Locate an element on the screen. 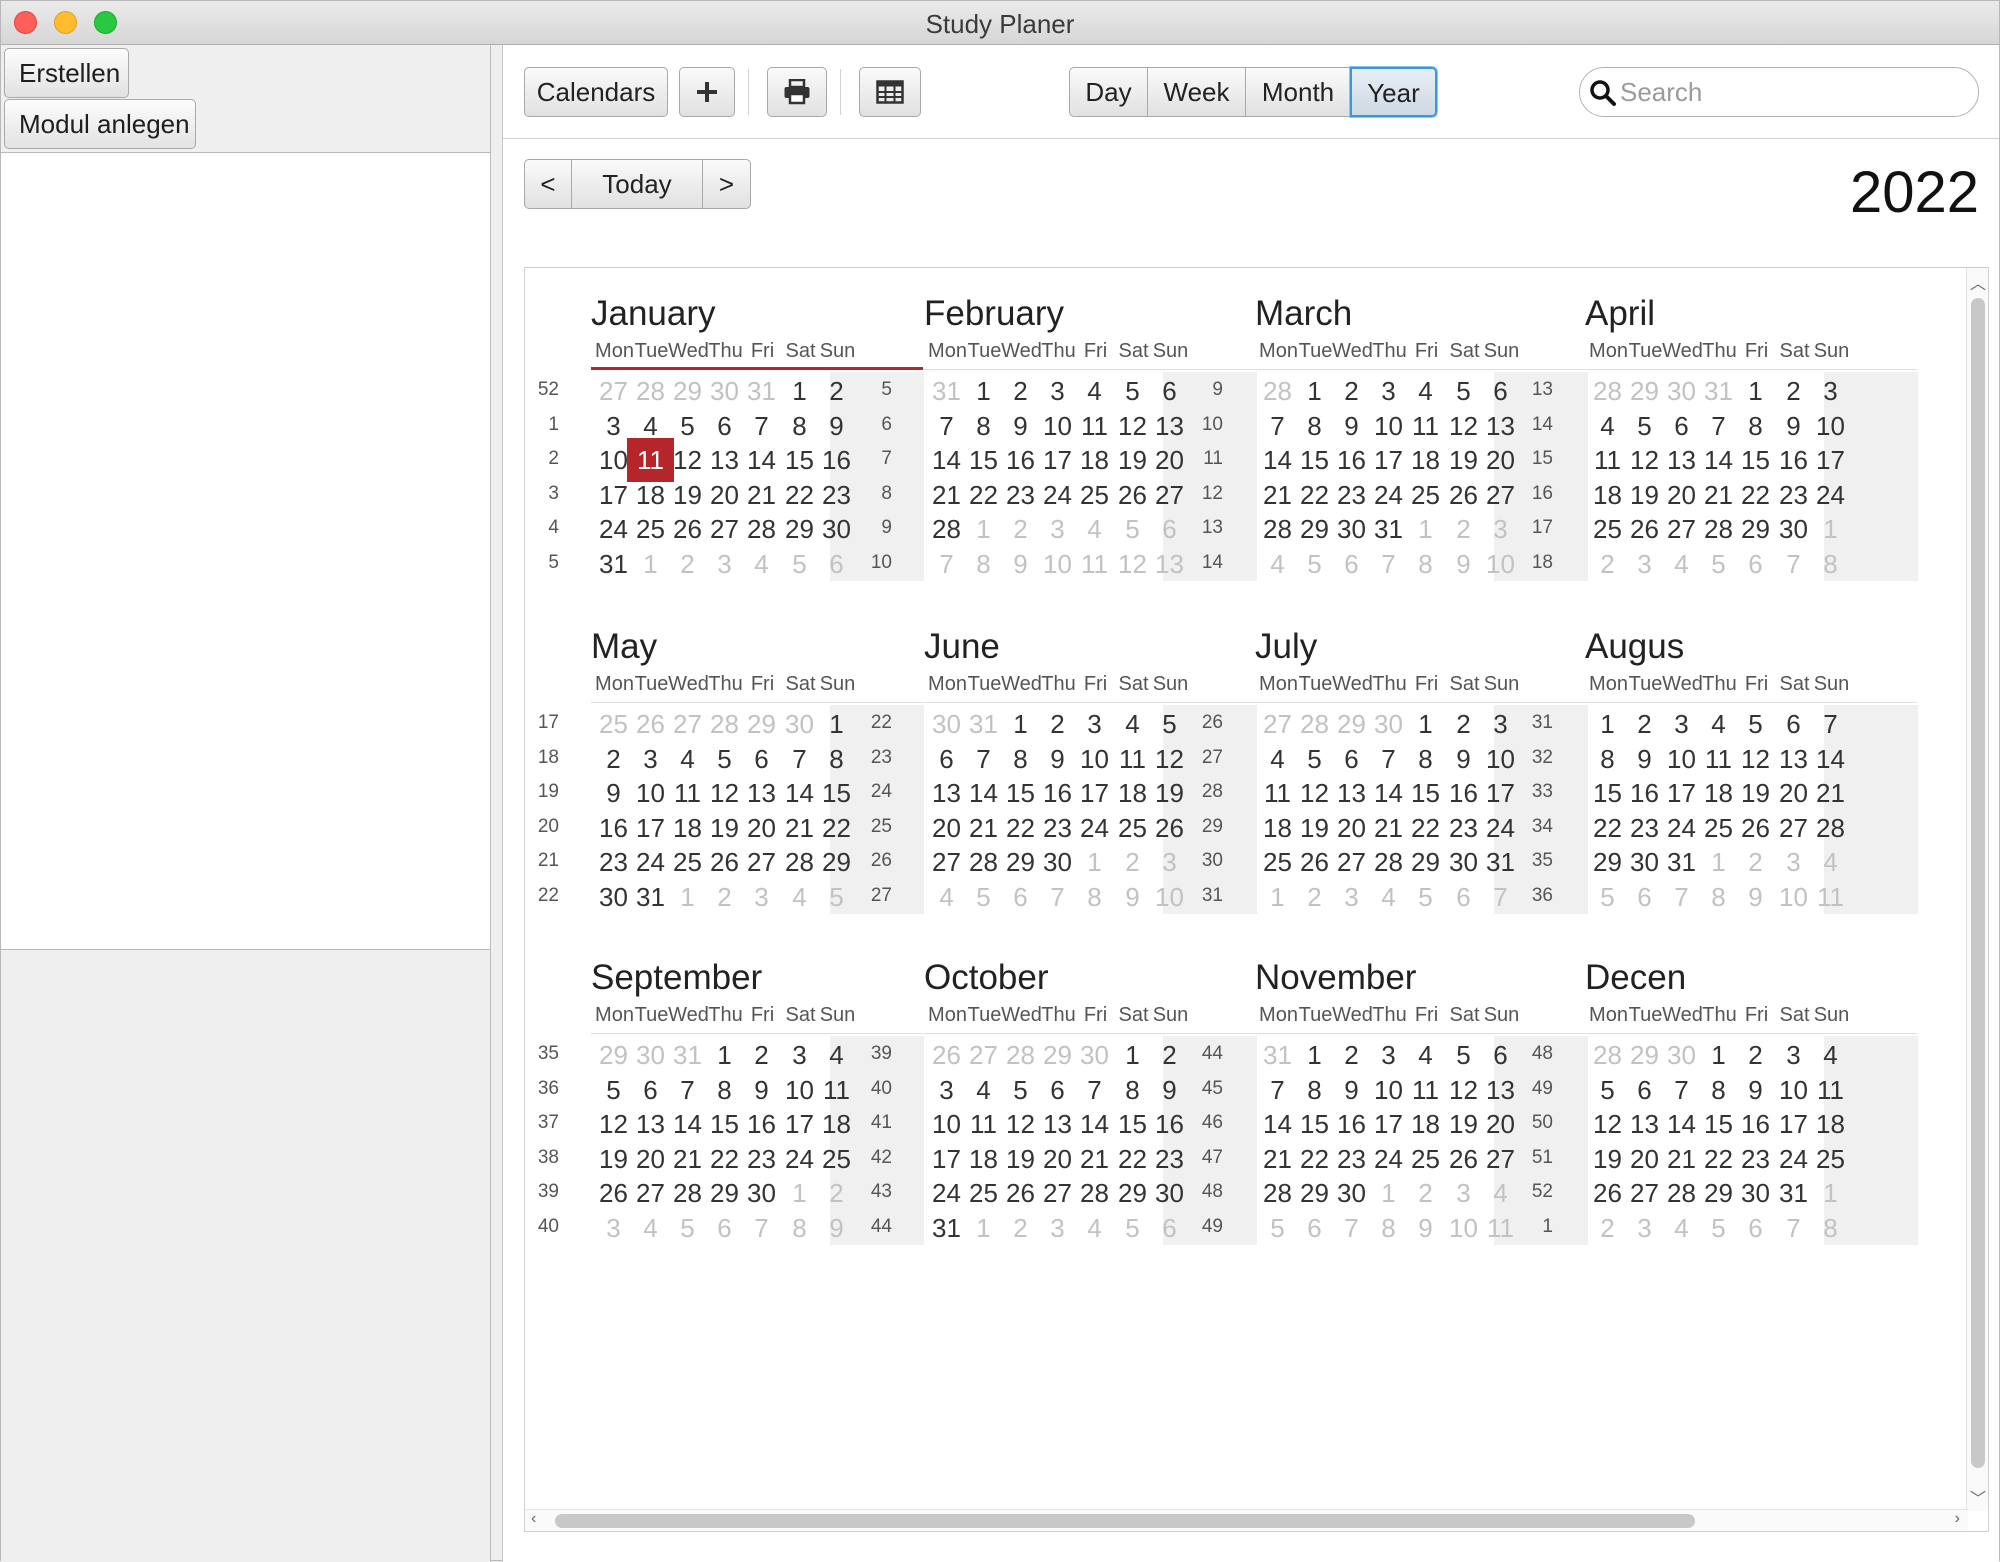 This screenshot has width=2000, height=1562. next-button: > is located at coordinates (726, 184).